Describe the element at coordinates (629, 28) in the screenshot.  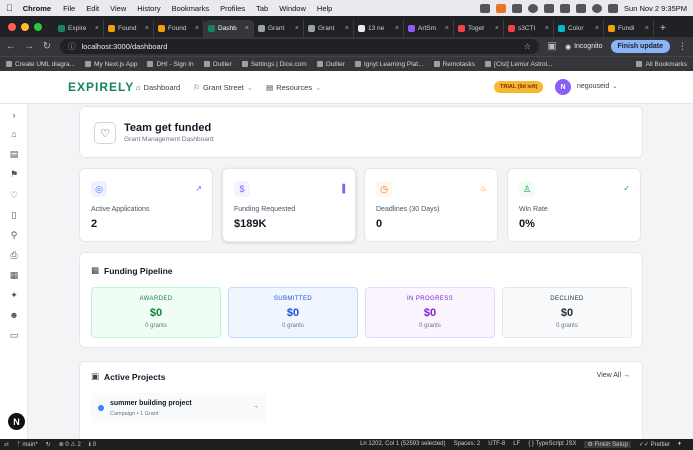
I see `browser-tab: Fundi ×` at that location.